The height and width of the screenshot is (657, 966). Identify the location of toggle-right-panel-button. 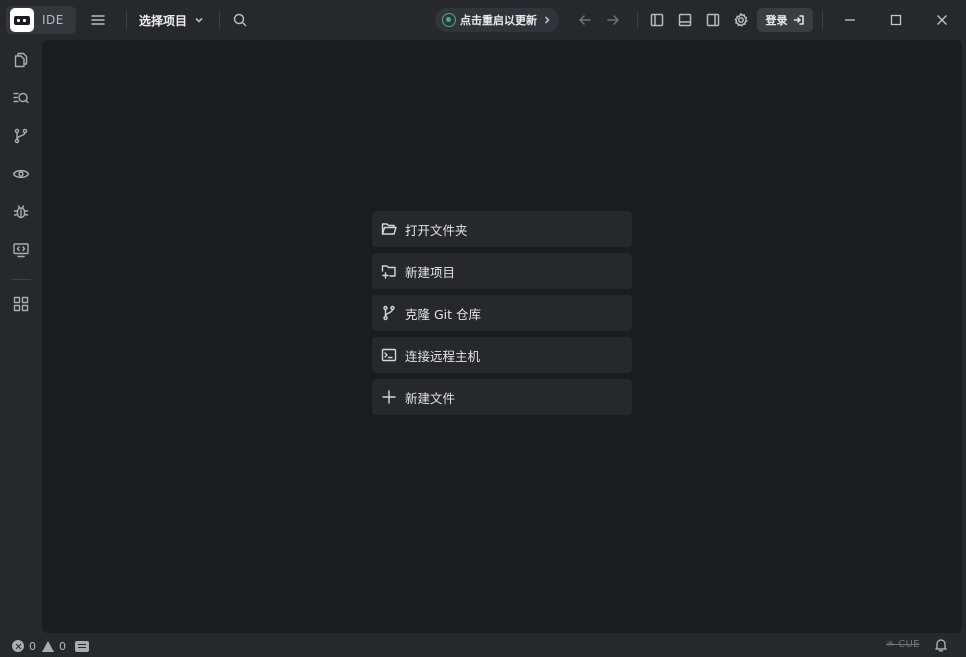
(713, 20).